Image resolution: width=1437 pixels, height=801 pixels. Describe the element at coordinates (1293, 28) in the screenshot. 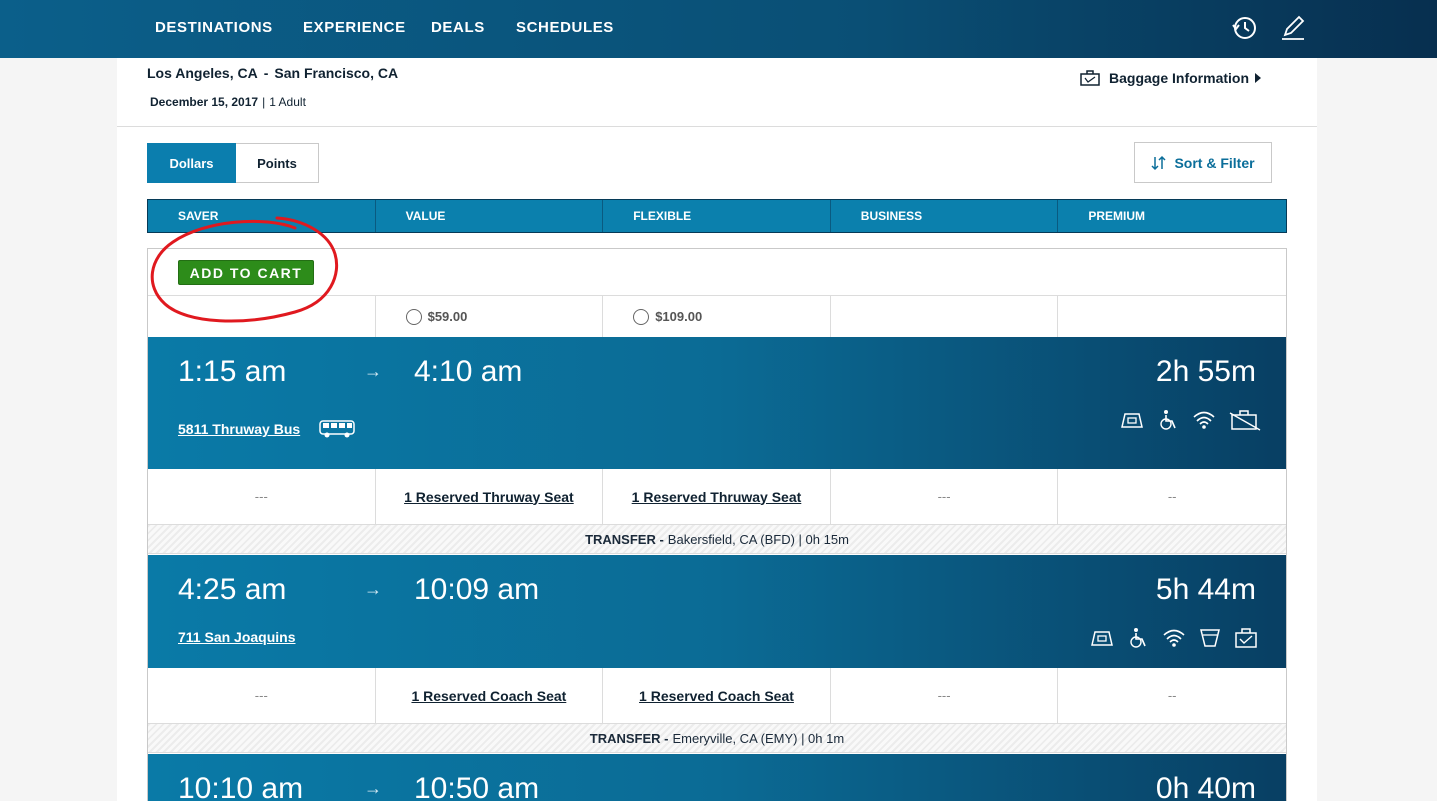

I see `edit-icon` at that location.